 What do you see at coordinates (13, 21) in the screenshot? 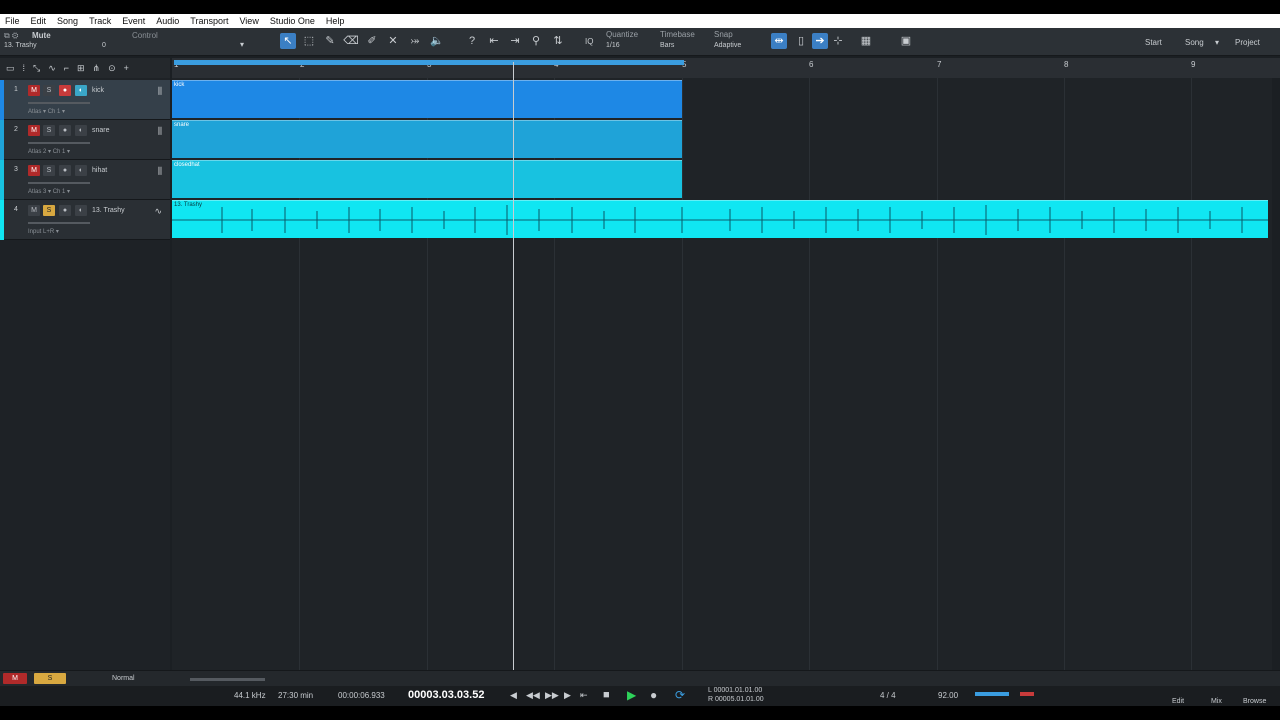
I see `menu-file: File` at bounding box center [13, 21].